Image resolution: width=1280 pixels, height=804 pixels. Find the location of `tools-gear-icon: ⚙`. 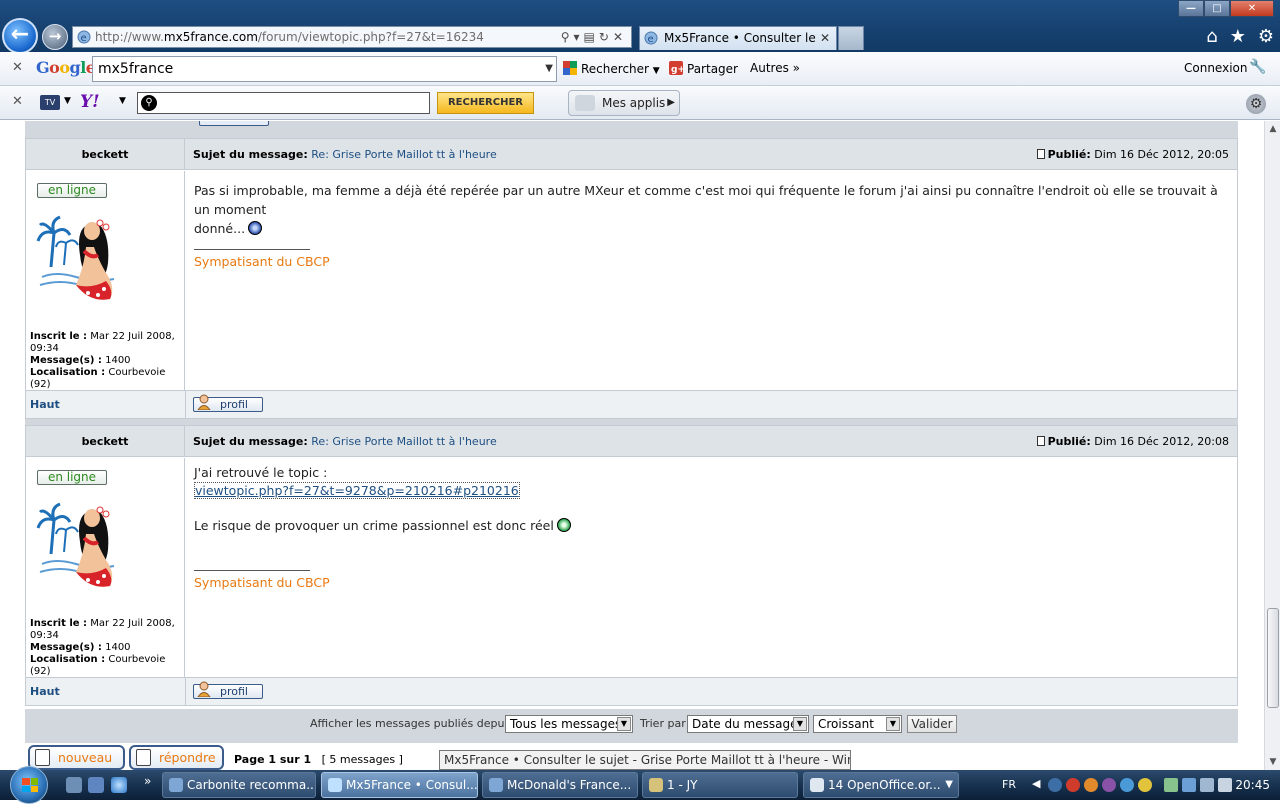

tools-gear-icon: ⚙ is located at coordinates (1266, 36).